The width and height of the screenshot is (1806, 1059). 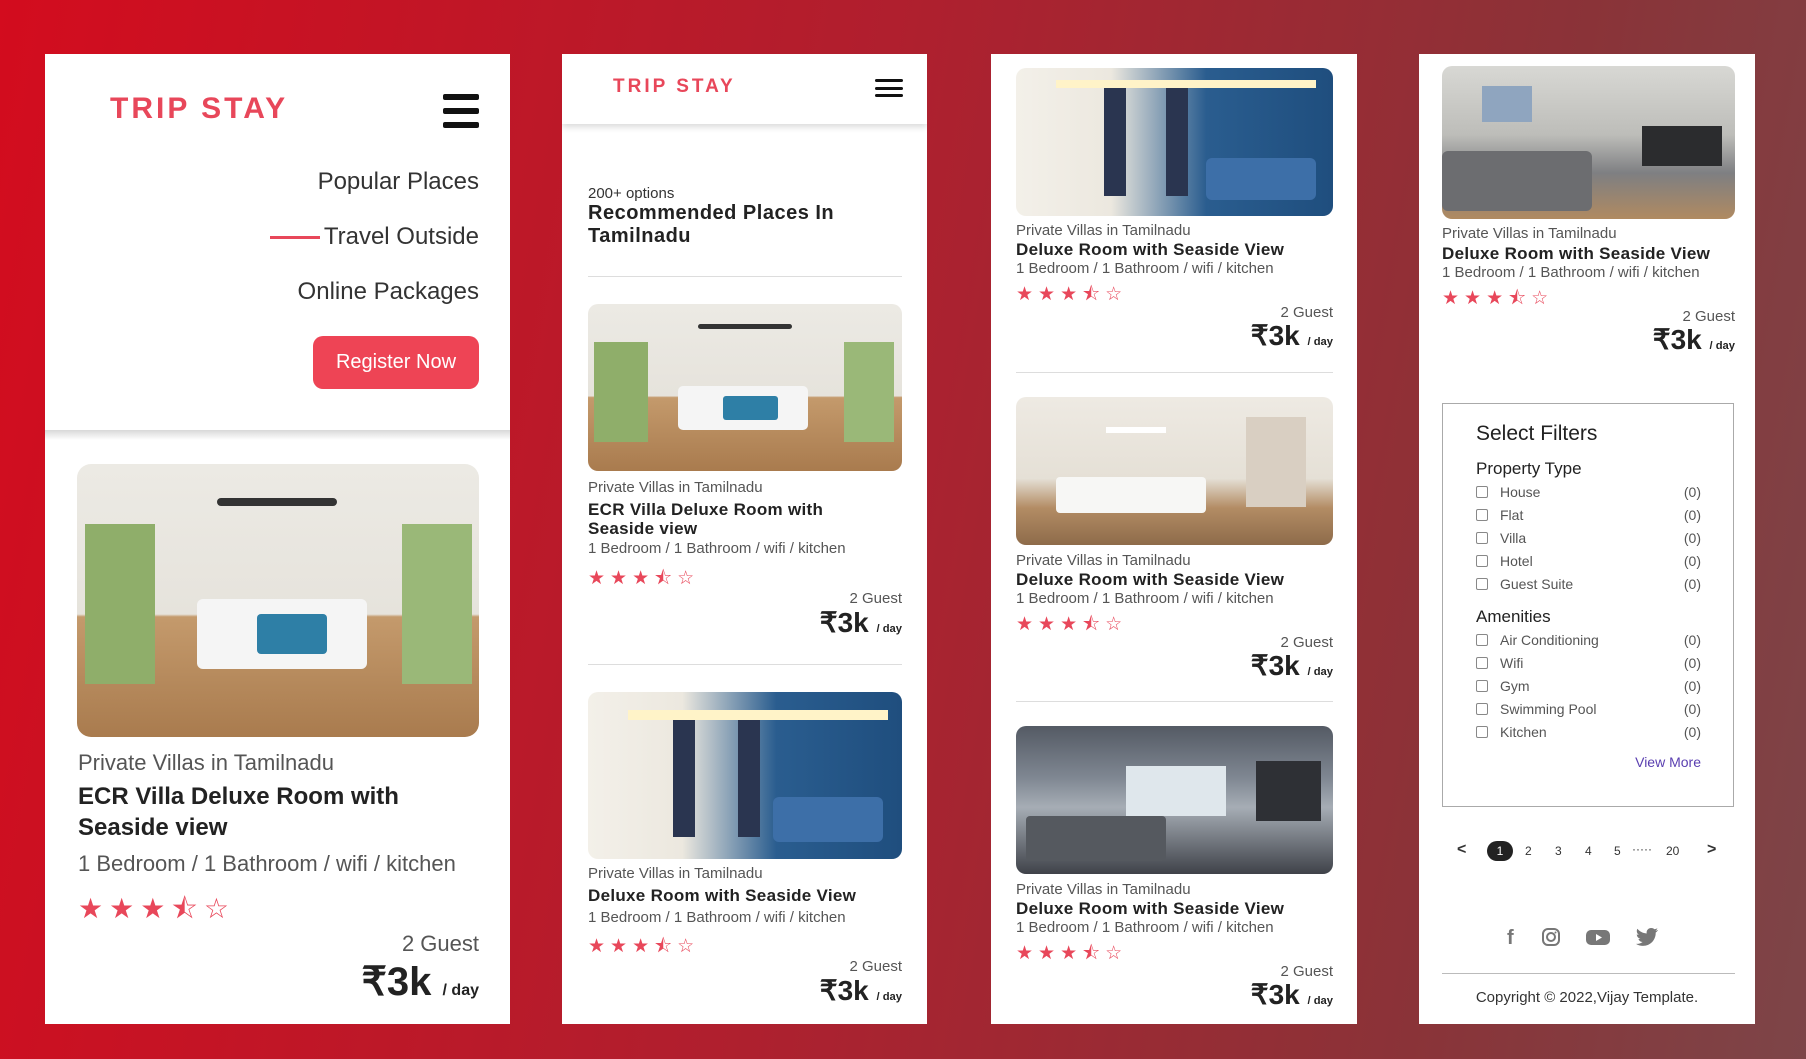 What do you see at coordinates (1588, 663) in the screenshot?
I see `filter-option-wifi: Wifi (0)` at bounding box center [1588, 663].